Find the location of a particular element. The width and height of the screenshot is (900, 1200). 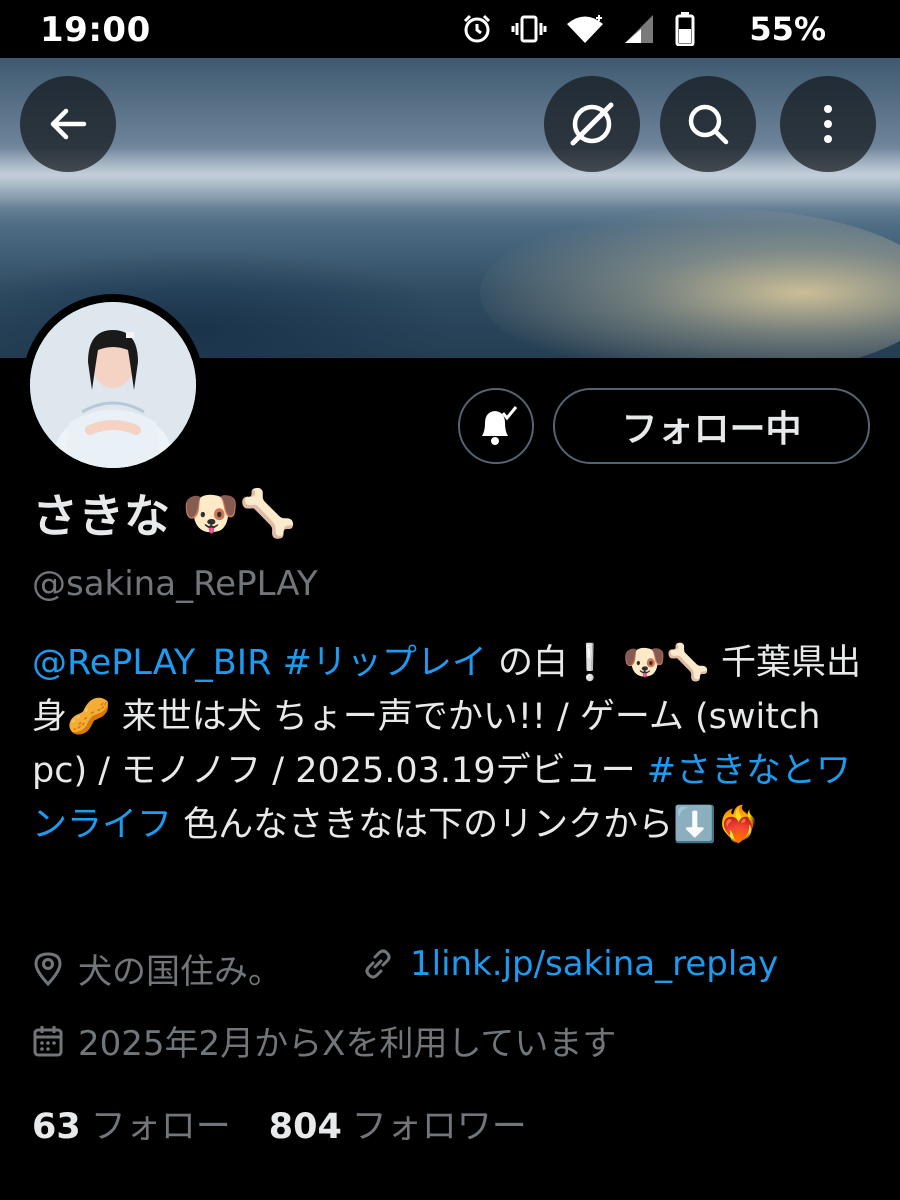

display-name-text: さきな is located at coordinates (101, 516).